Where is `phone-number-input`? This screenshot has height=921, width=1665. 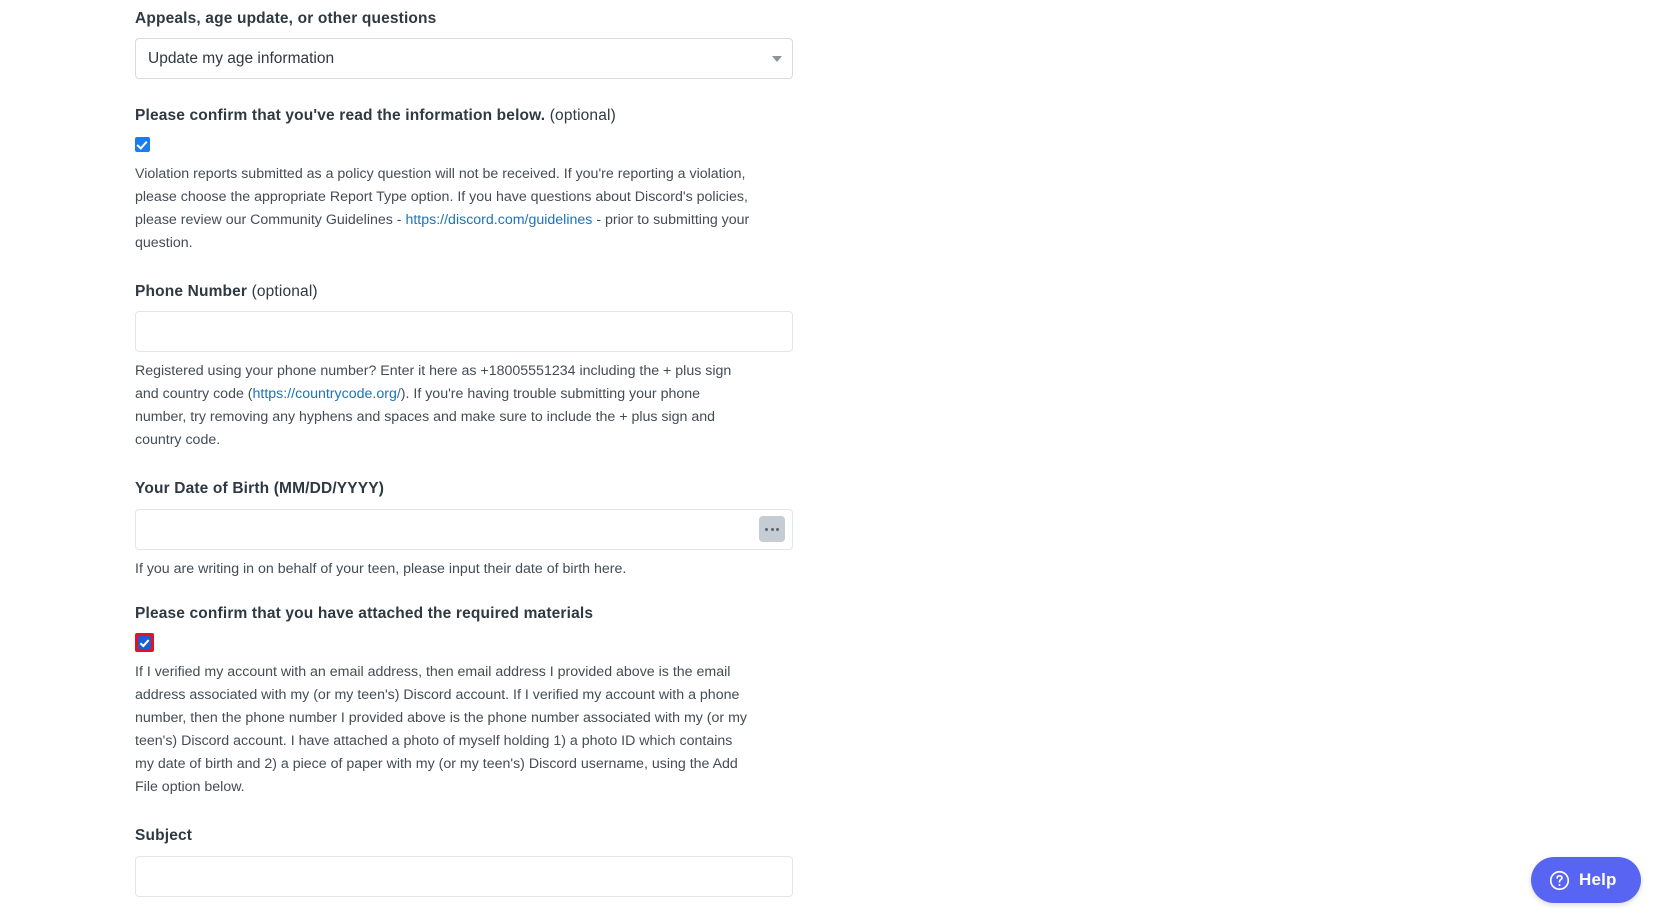
phone-number-input is located at coordinates (464, 332).